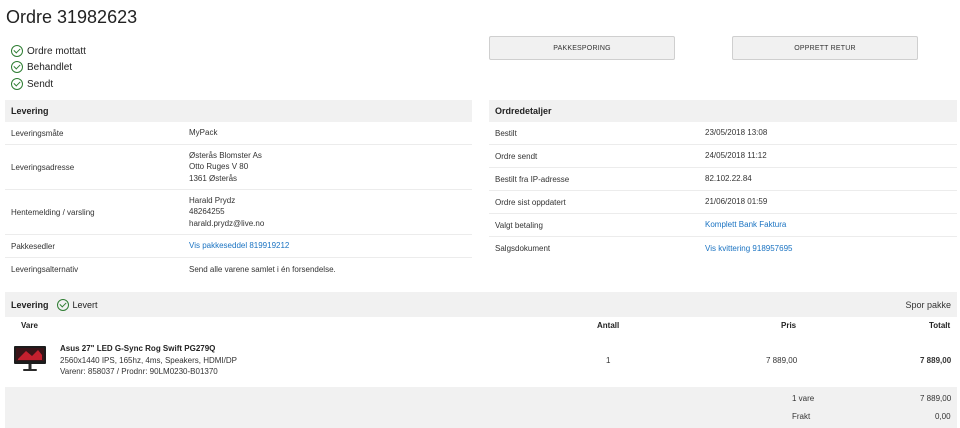 The image size is (960, 428). What do you see at coordinates (53, 212) in the screenshot?
I see `row-label: Hentemelding / varsling` at bounding box center [53, 212].